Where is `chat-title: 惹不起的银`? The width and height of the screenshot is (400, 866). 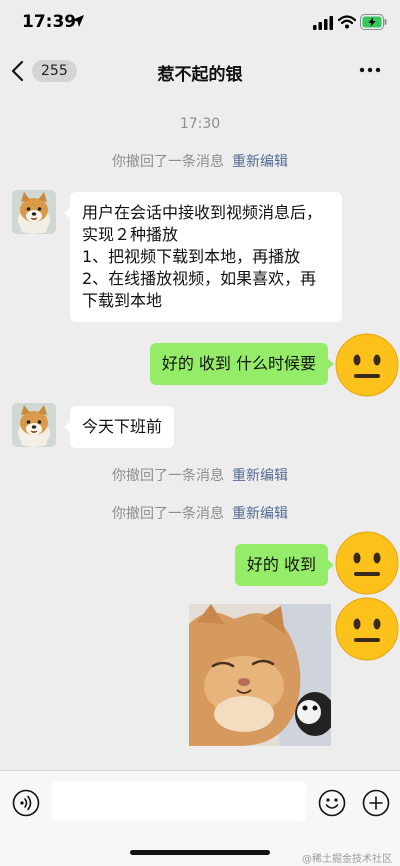 chat-title: 惹不起的银 is located at coordinates (200, 75).